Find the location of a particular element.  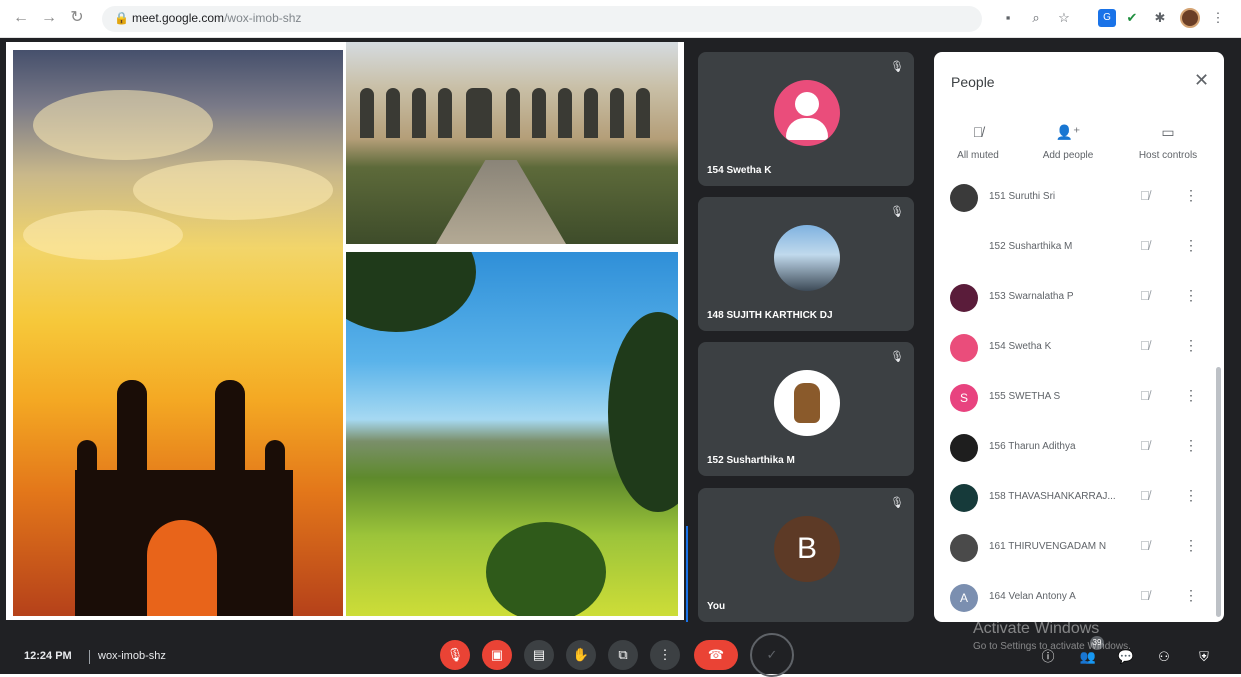

participant-tile: 🎙 148 SUJITH KARTHICK DJ is located at coordinates (806, 264).